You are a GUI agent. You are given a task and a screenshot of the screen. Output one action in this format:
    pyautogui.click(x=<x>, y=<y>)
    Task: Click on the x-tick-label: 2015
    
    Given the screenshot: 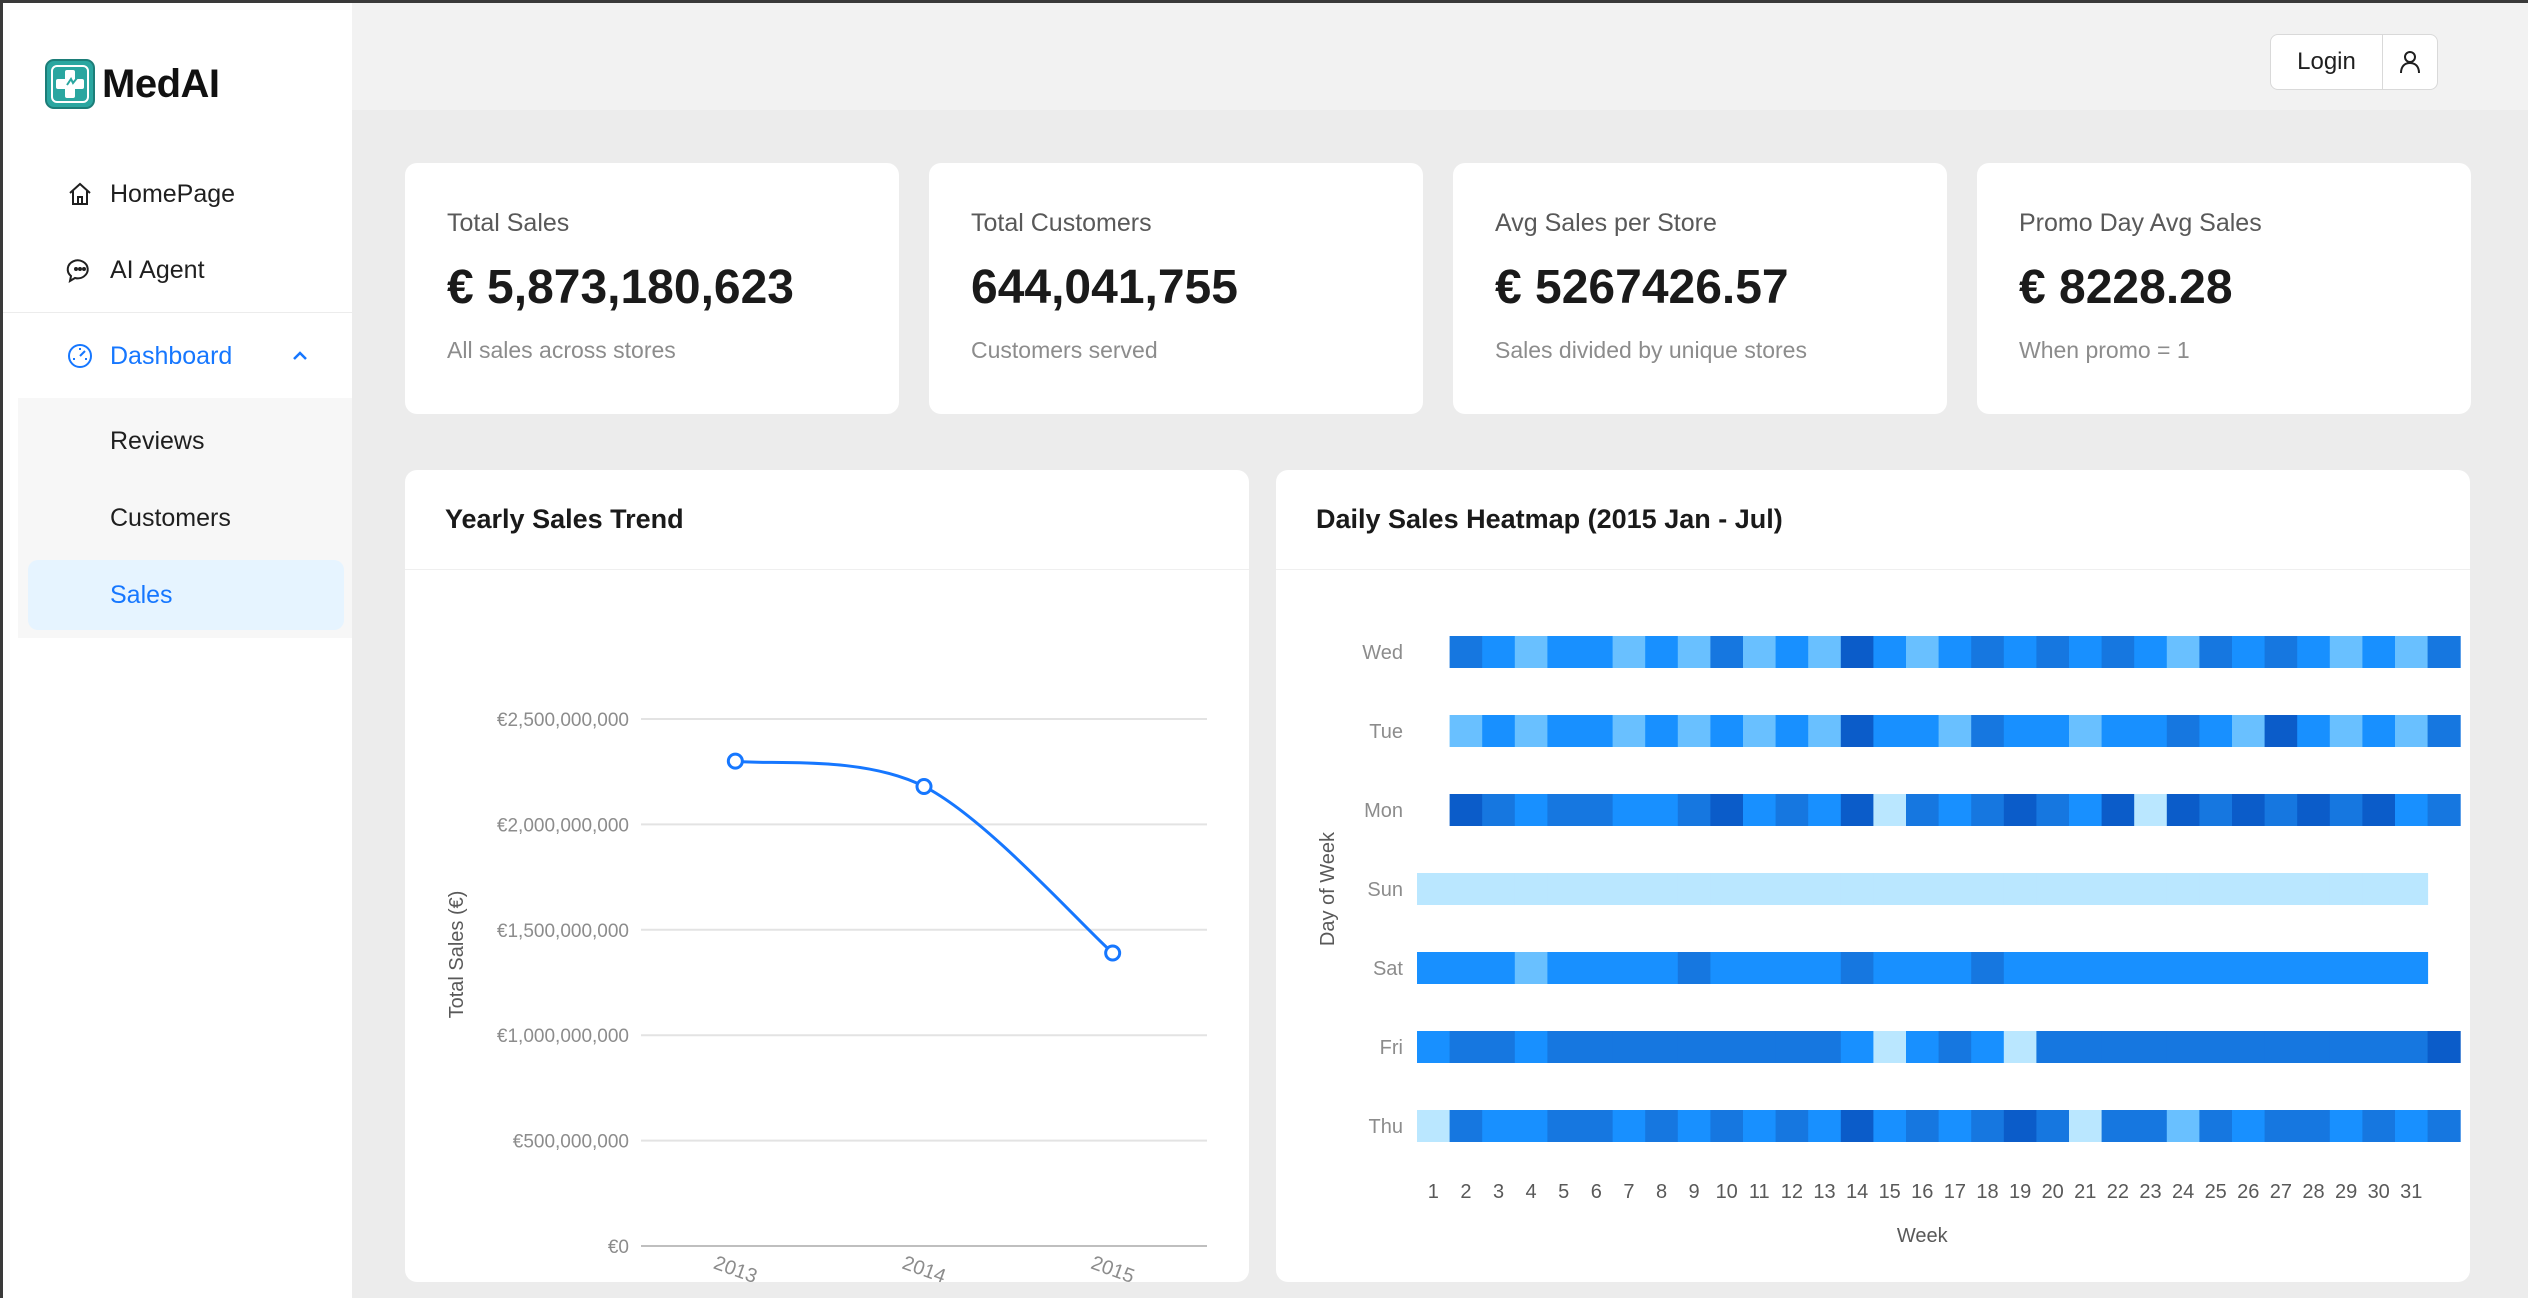 What is the action you would take?
    pyautogui.click(x=1112, y=1267)
    